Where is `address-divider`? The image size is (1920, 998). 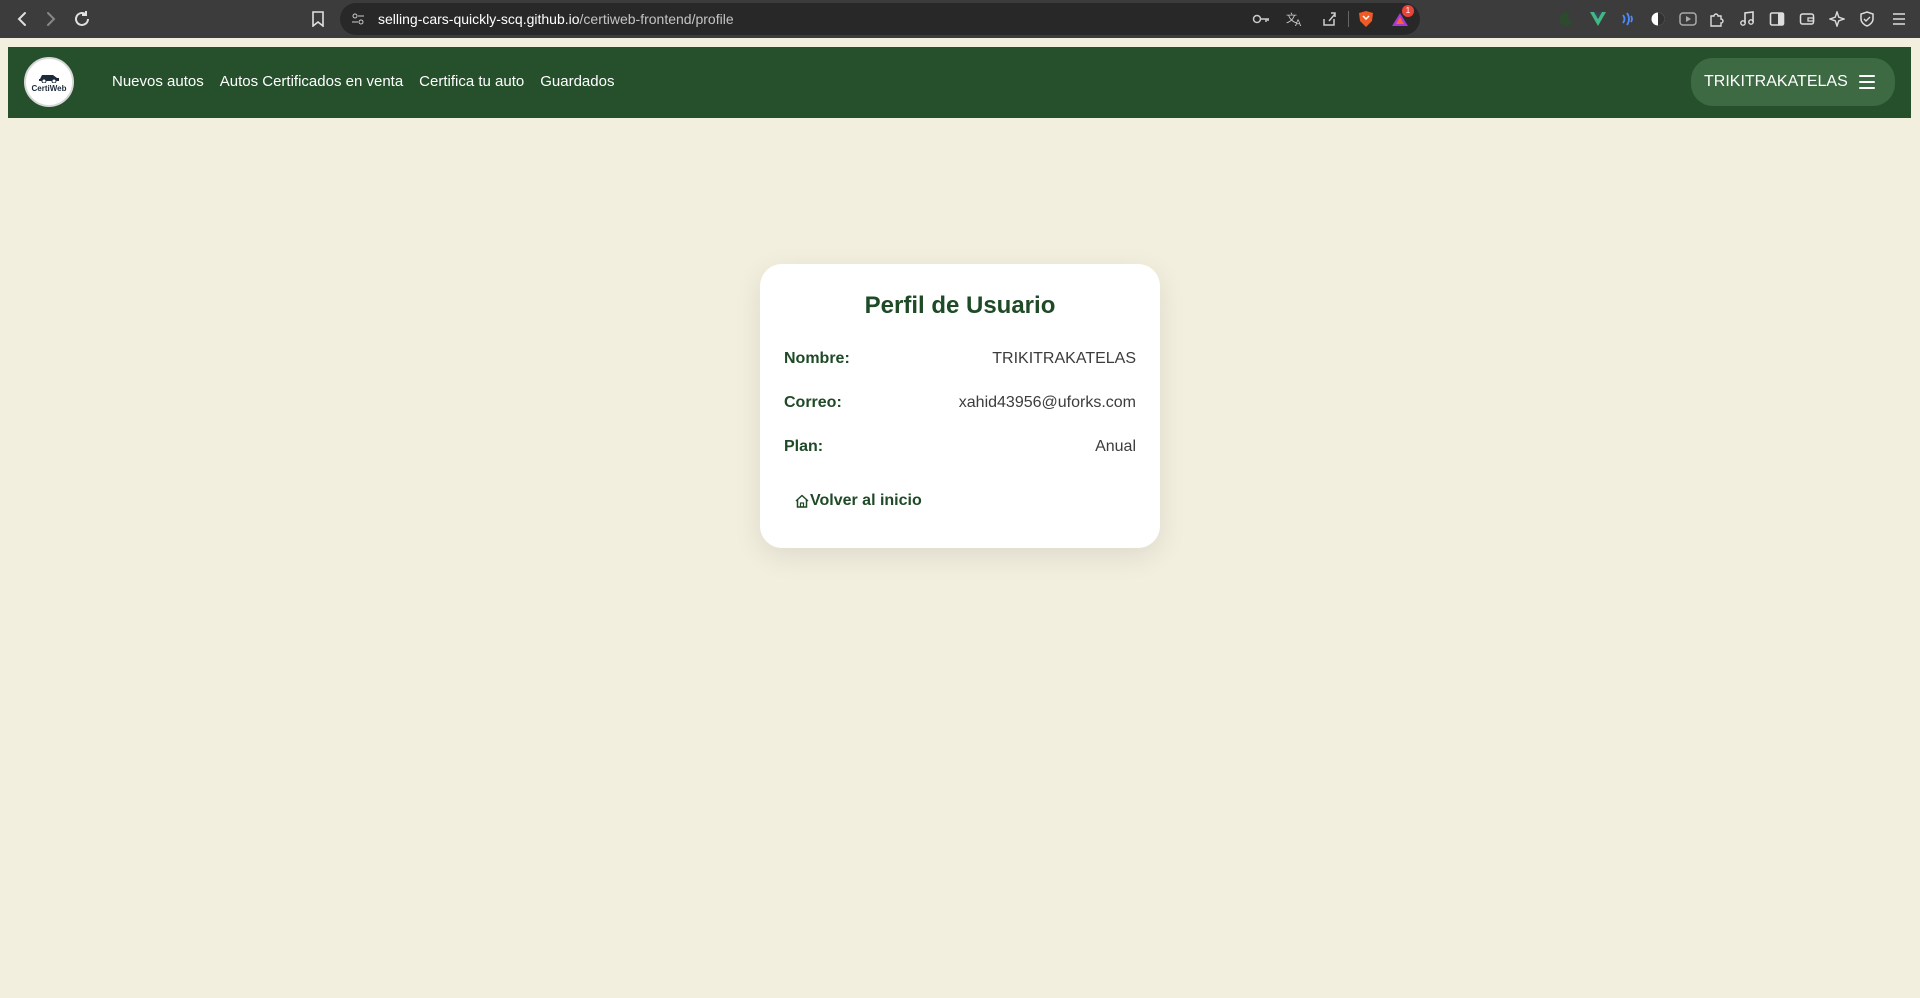
address-divider is located at coordinates (1348, 19).